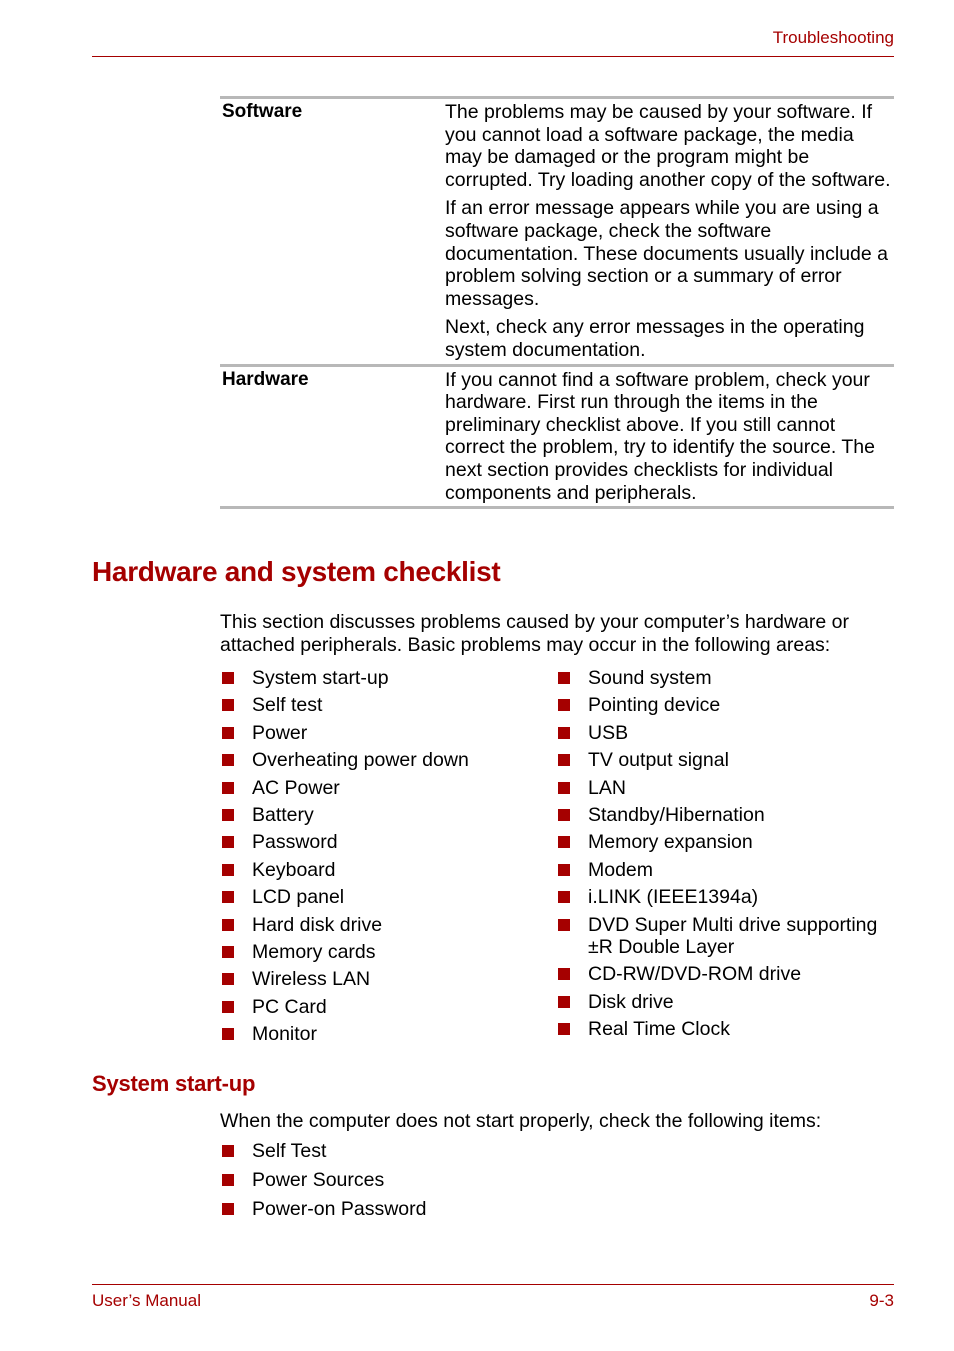  What do you see at coordinates (294, 869) in the screenshot?
I see `list-item-text: Keyboard` at bounding box center [294, 869].